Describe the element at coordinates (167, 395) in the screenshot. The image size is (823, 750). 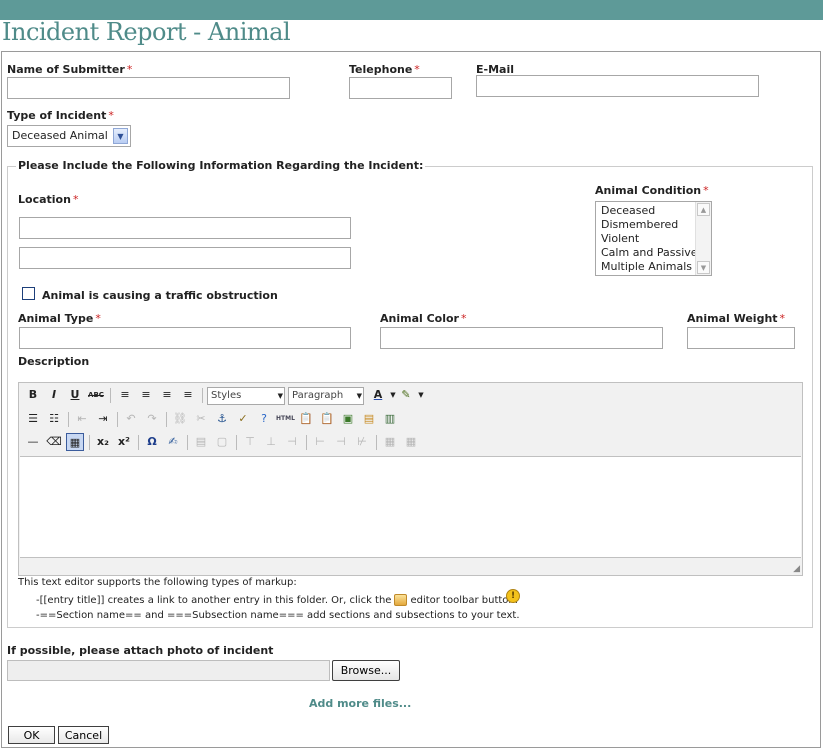
I see `align-right-icon: ≡` at that location.